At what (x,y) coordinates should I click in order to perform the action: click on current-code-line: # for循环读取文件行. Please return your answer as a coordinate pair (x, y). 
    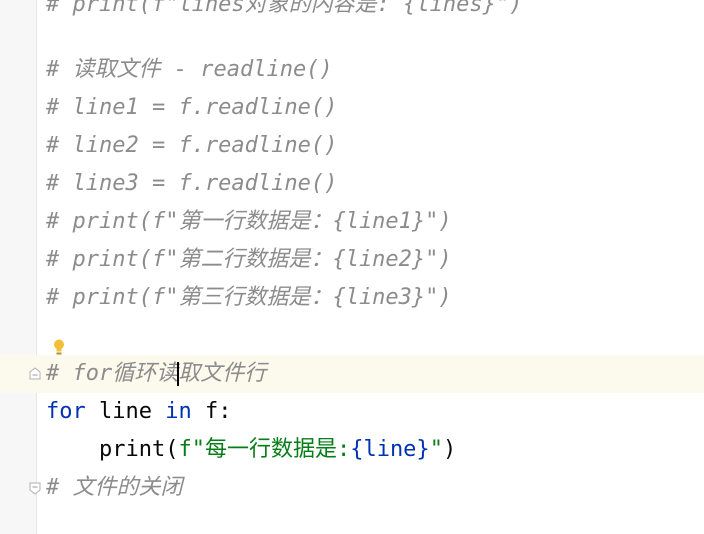
    Looking at the image, I should click on (352, 374).